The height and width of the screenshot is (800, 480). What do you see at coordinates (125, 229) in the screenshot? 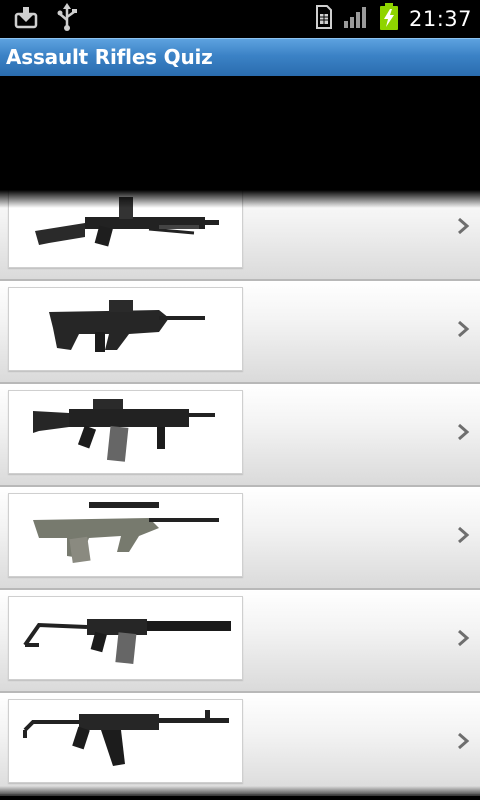
I see `machine-gun-image` at bounding box center [125, 229].